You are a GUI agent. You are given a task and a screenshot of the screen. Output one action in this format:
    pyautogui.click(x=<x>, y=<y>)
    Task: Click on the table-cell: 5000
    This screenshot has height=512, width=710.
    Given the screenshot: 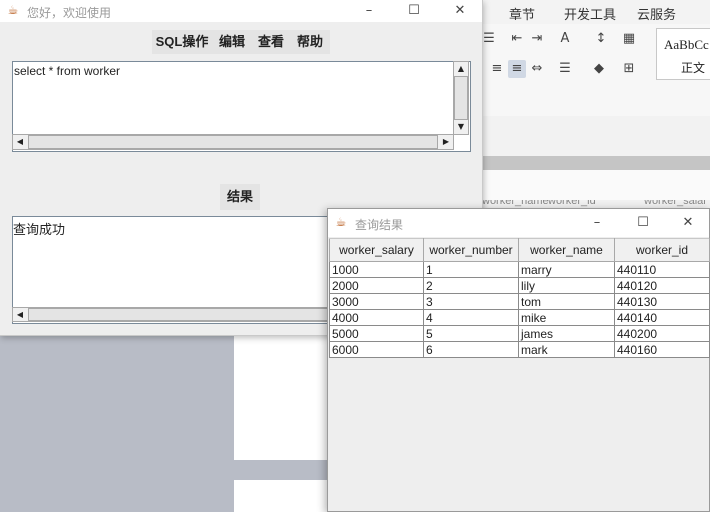 What is the action you would take?
    pyautogui.click(x=376, y=333)
    